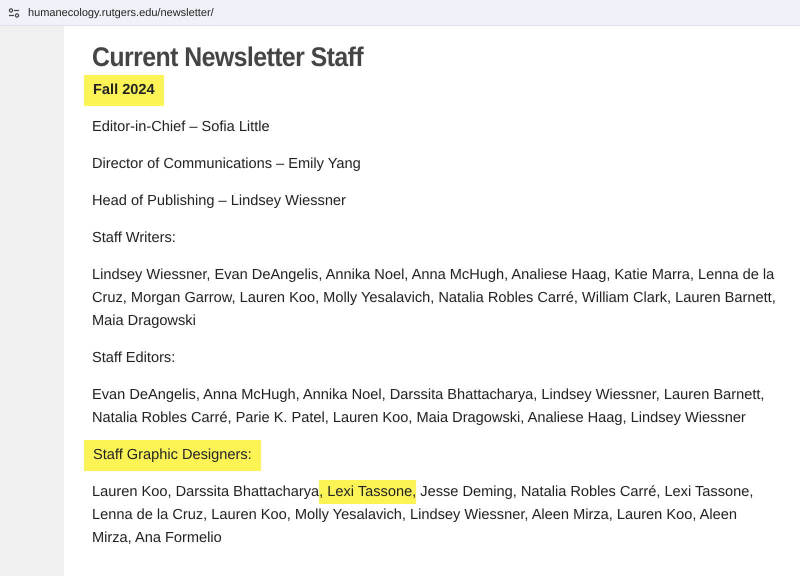 The height and width of the screenshot is (576, 800). Describe the element at coordinates (434, 298) in the screenshot. I see `paragraph-text: Lindsey Wiessner, Evan DeAngelis, Annika Noel, Anna McHugh, Analiese Haag, Katie Marra, Lenna de la Cruz, Morgan Garrow, Lauren Koo, Molly Yesalavich, Natalia Robles Carré, William Clark, Lauren Barnett, Maia Dragowski` at that location.